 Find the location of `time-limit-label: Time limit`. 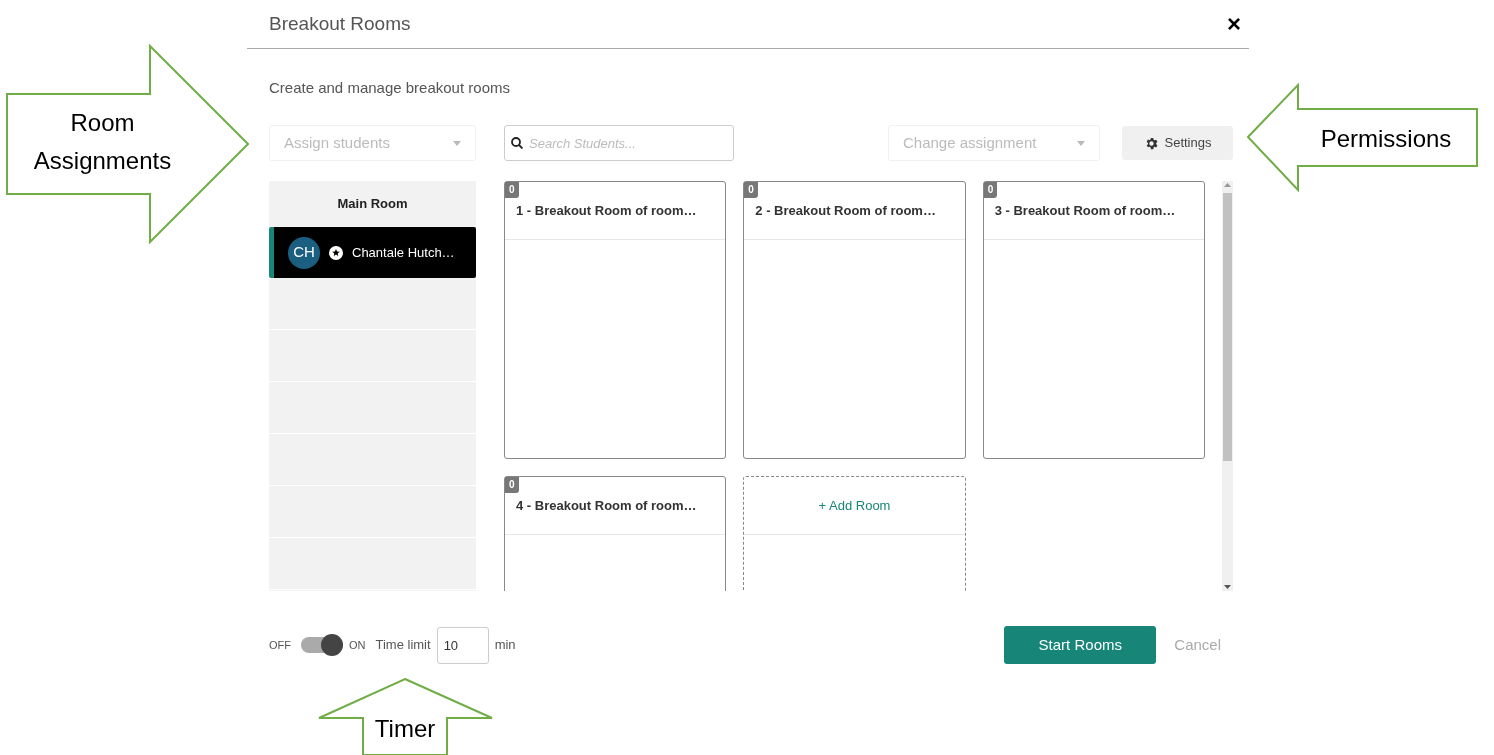

time-limit-label: Time limit is located at coordinates (403, 645).